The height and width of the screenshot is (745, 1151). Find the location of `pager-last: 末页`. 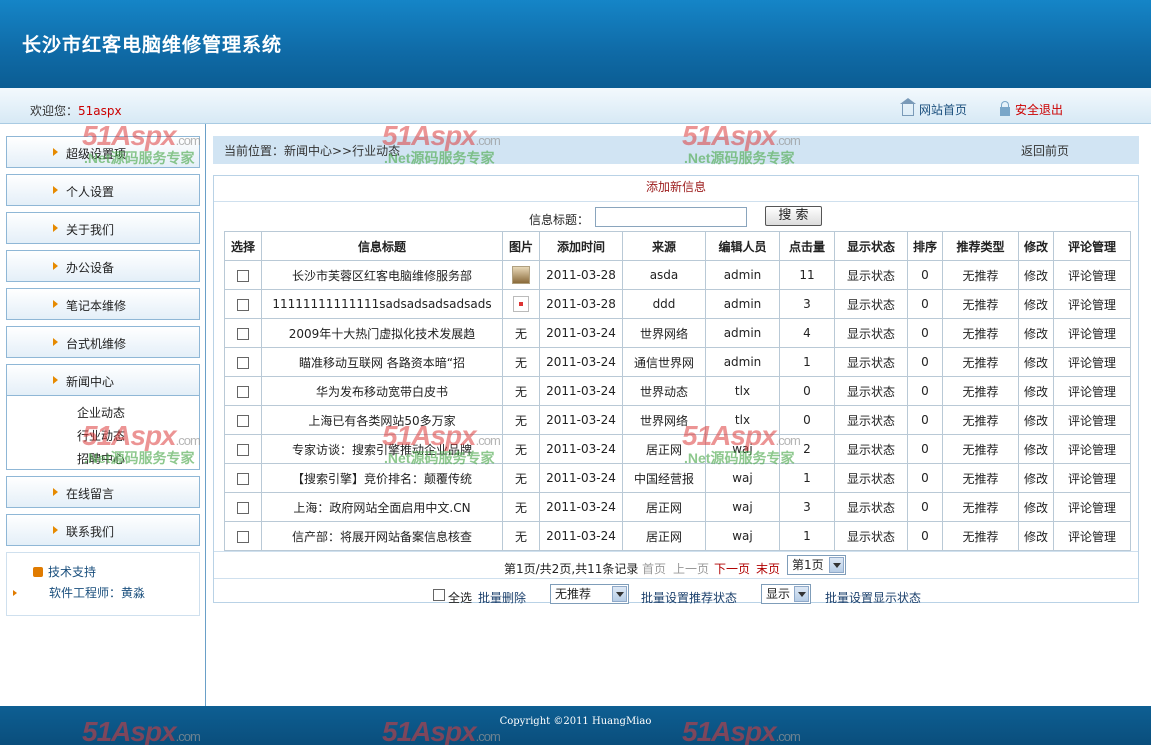

pager-last: 末页 is located at coordinates (768, 568).